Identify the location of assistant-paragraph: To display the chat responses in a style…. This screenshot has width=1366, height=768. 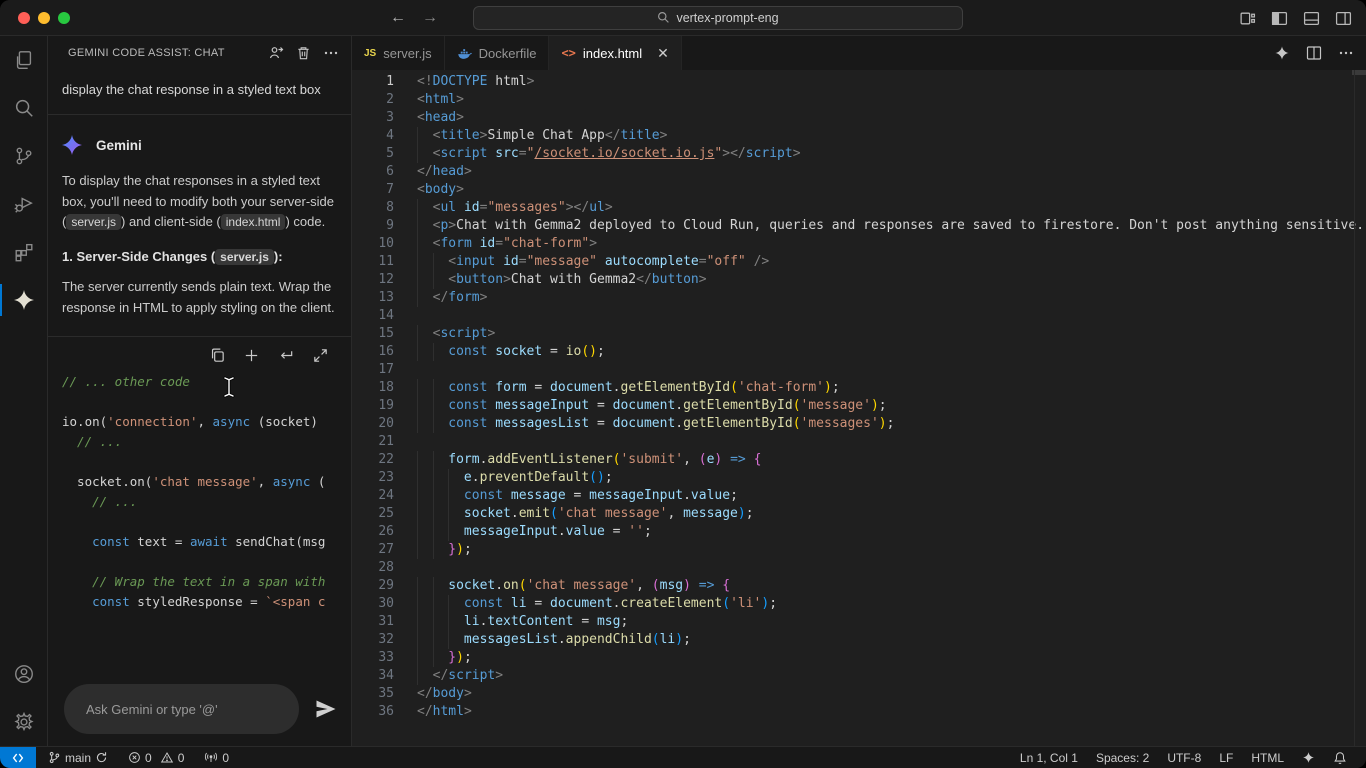
(198, 201).